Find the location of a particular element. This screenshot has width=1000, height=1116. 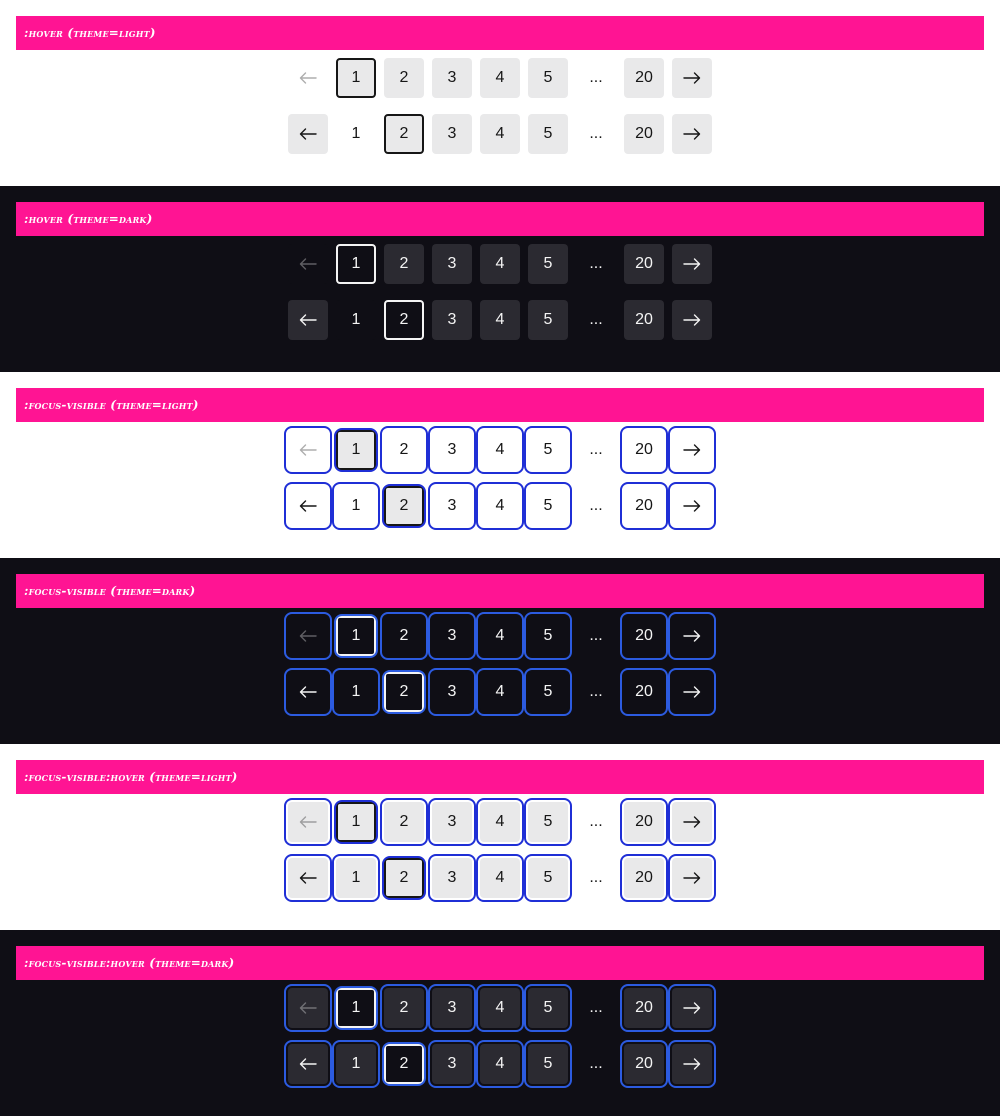

arrow-left-icon is located at coordinates (308, 692).